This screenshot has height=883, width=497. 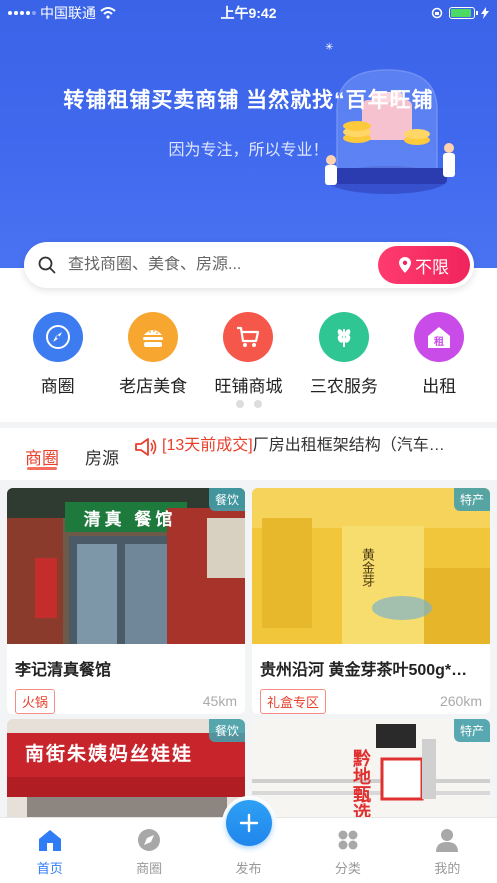 I want to click on listing-card: 黄金芽 特产 贵州沿河 黄金芽茶叶500g*… 礼盒专区 260km, so click(x=371, y=601).